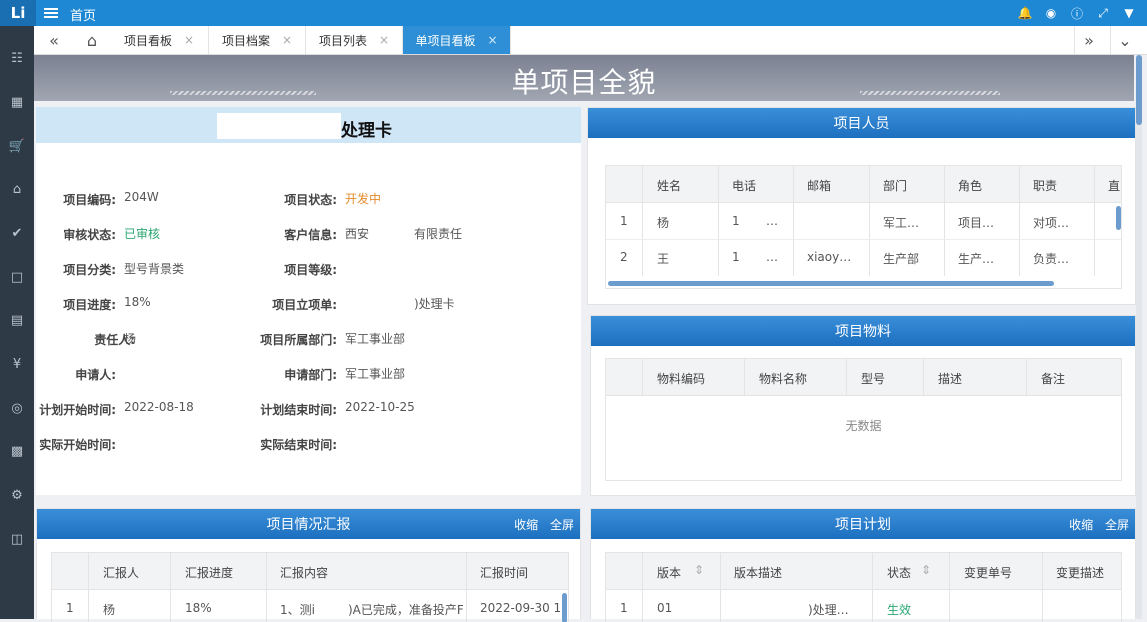 This screenshot has height=622, width=1147. Describe the element at coordinates (1139, 337) in the screenshot. I see `page-scrollbar` at that location.